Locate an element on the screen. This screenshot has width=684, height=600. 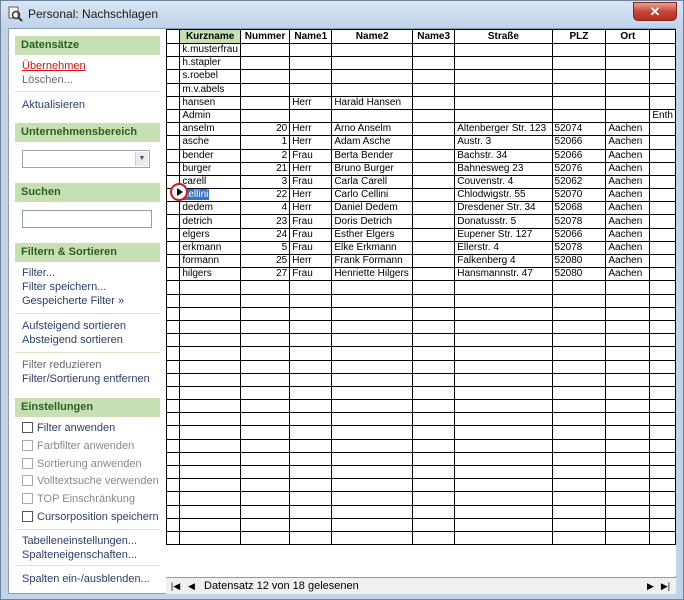
table-cell: 52078 is located at coordinates (579, 221).